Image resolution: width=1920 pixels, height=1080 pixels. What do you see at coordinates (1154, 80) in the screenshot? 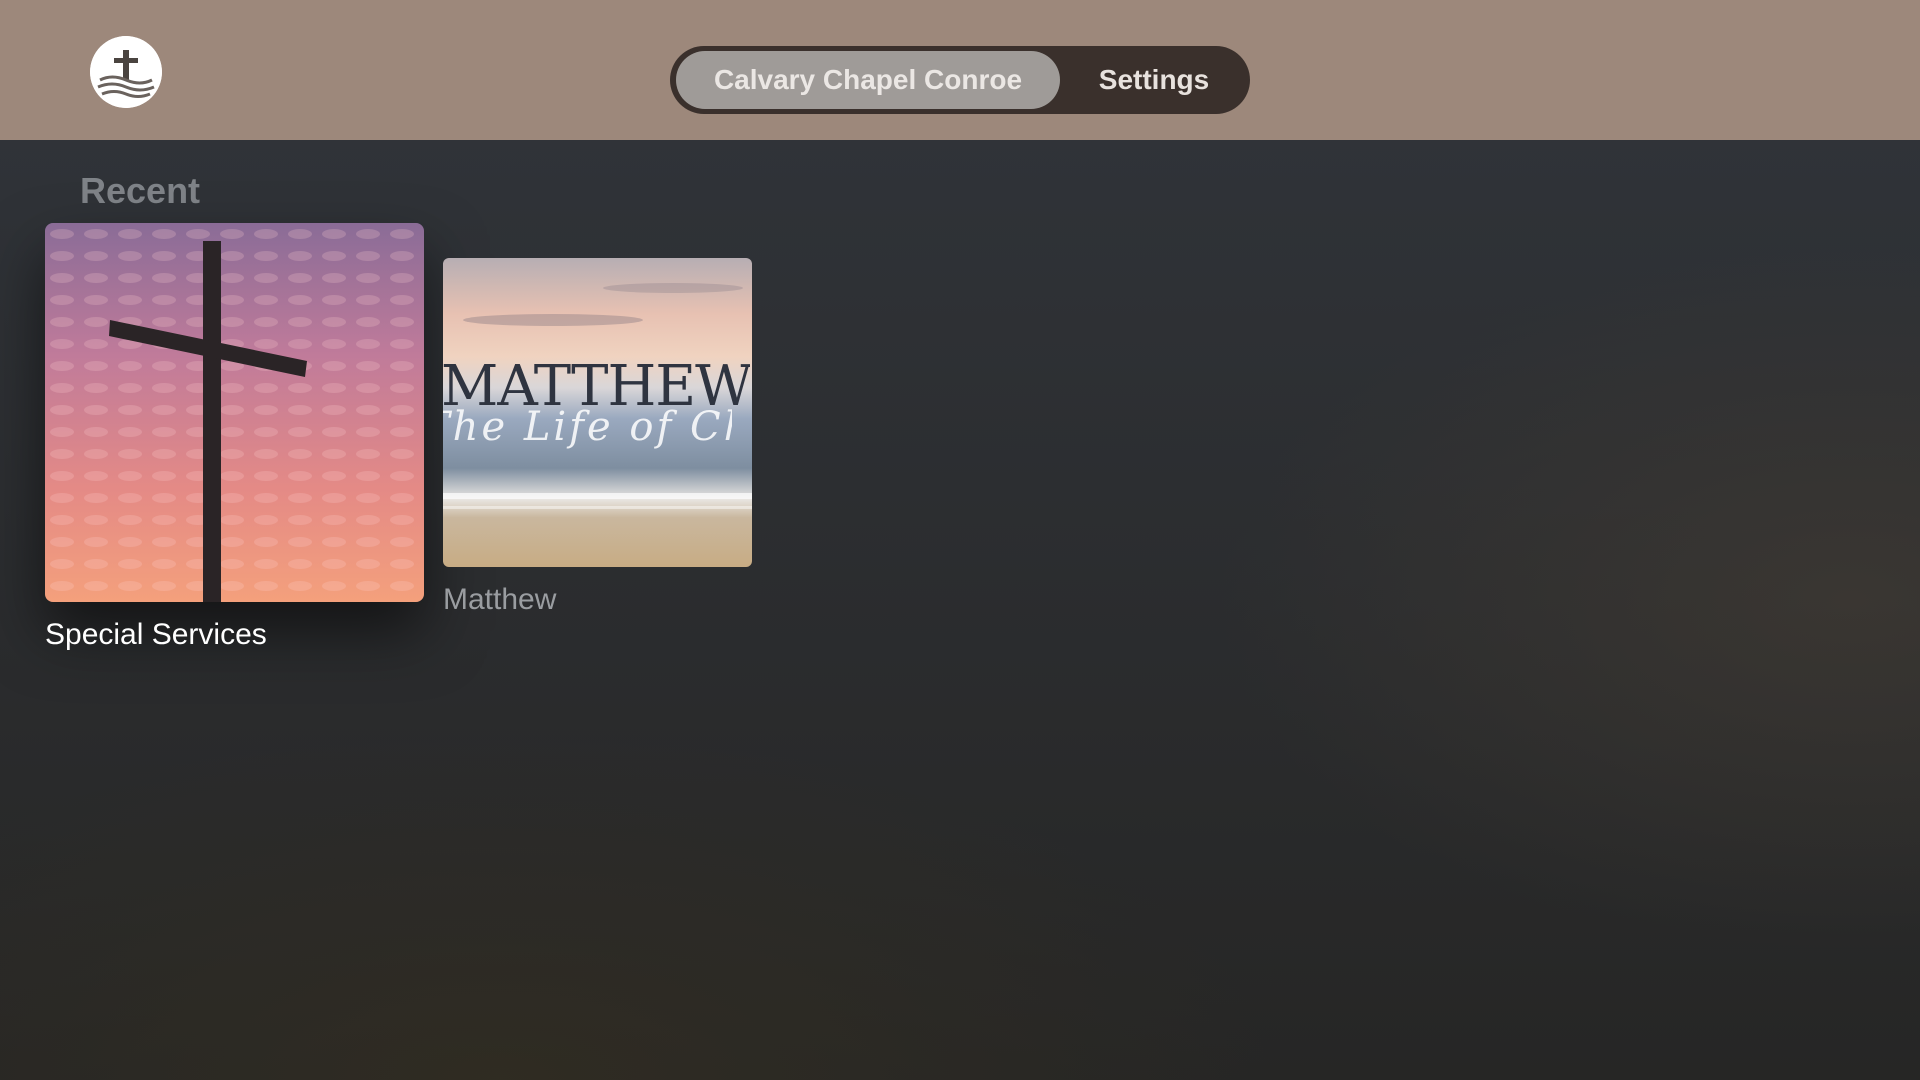
I see `tab-settings: Settings` at bounding box center [1154, 80].